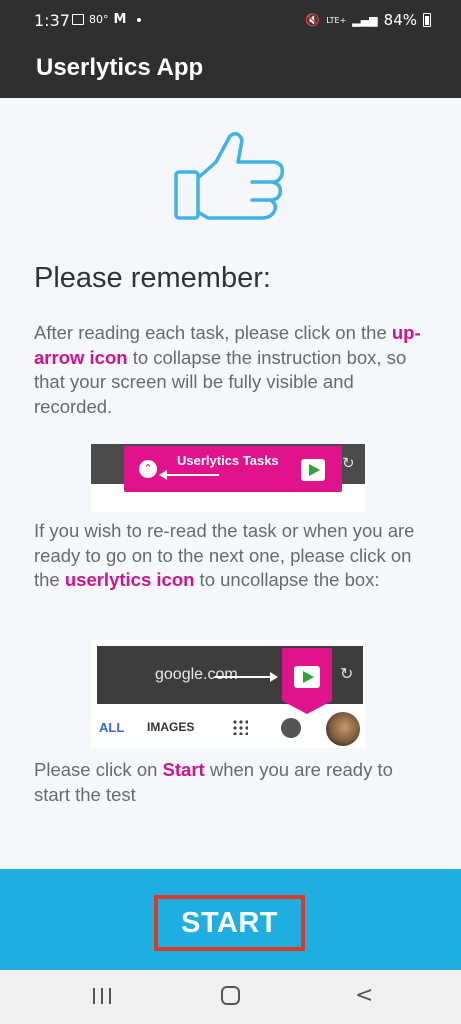  Describe the element at coordinates (152, 278) in the screenshot. I see `page-heading: Please remember:` at that location.